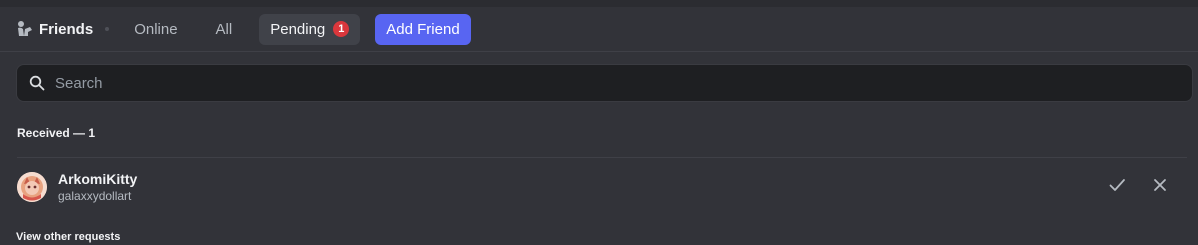 This screenshot has width=1198, height=245. I want to click on tab-pending: Pending 1, so click(310, 29).